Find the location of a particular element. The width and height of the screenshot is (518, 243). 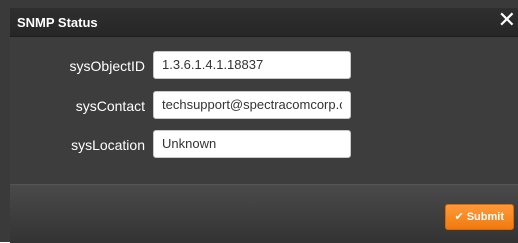

dialog-title: SNMP Status is located at coordinates (57, 22).